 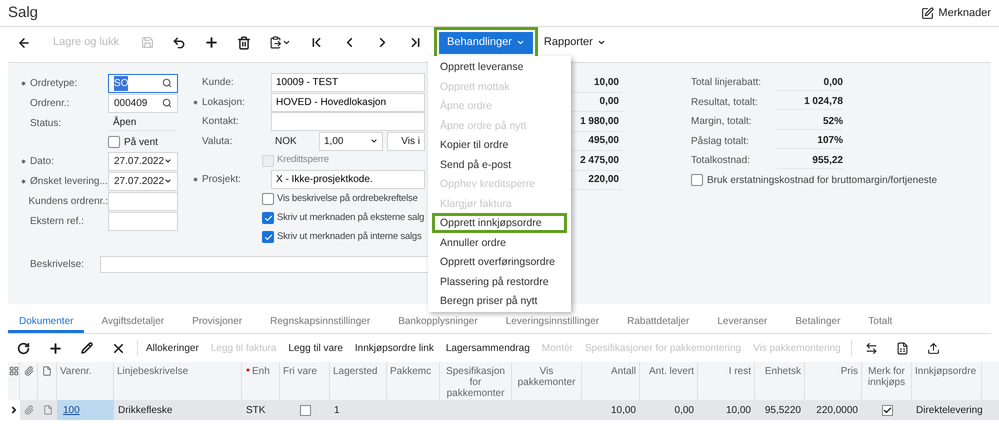 I want to click on column-header: Fri vare, so click(x=300, y=371).